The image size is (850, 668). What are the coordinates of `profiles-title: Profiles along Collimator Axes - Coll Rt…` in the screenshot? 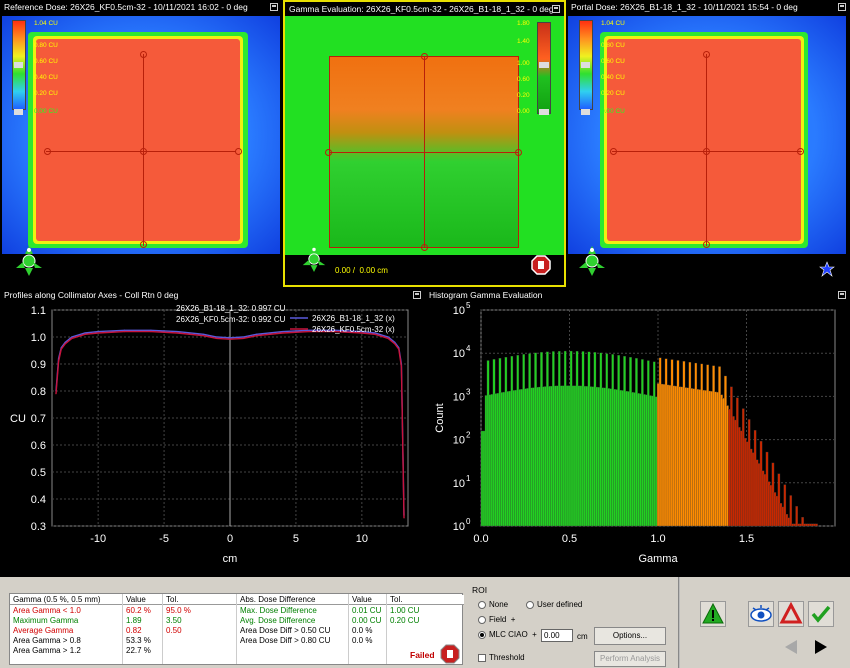 It's located at (212, 295).